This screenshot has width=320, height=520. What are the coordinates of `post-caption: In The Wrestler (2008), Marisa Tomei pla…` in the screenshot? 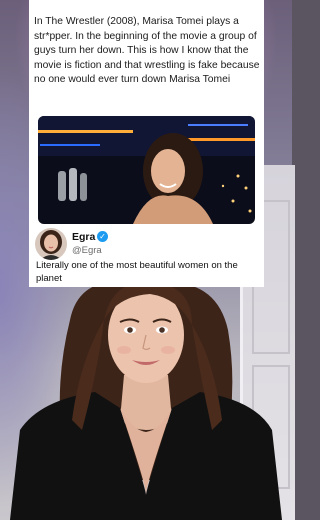 It's located at (147, 51).